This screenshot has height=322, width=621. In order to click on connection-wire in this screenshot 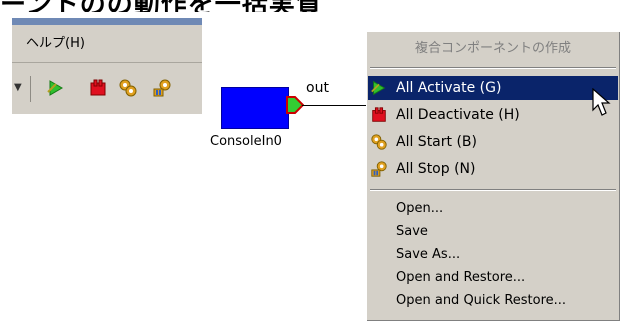, I will do `click(334, 105)`.